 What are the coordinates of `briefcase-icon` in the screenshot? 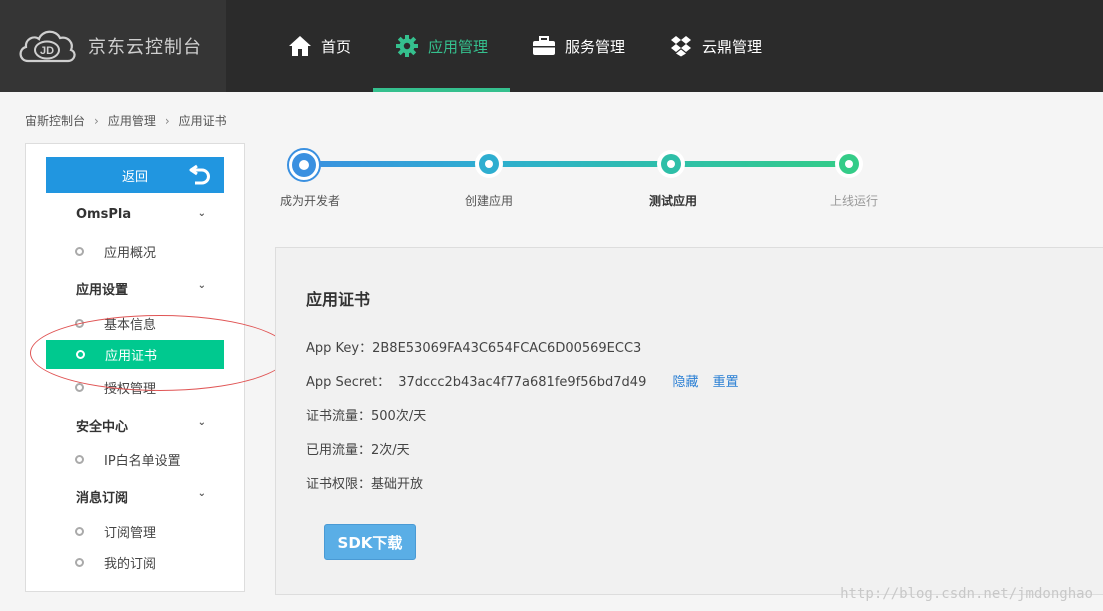 It's located at (544, 46).